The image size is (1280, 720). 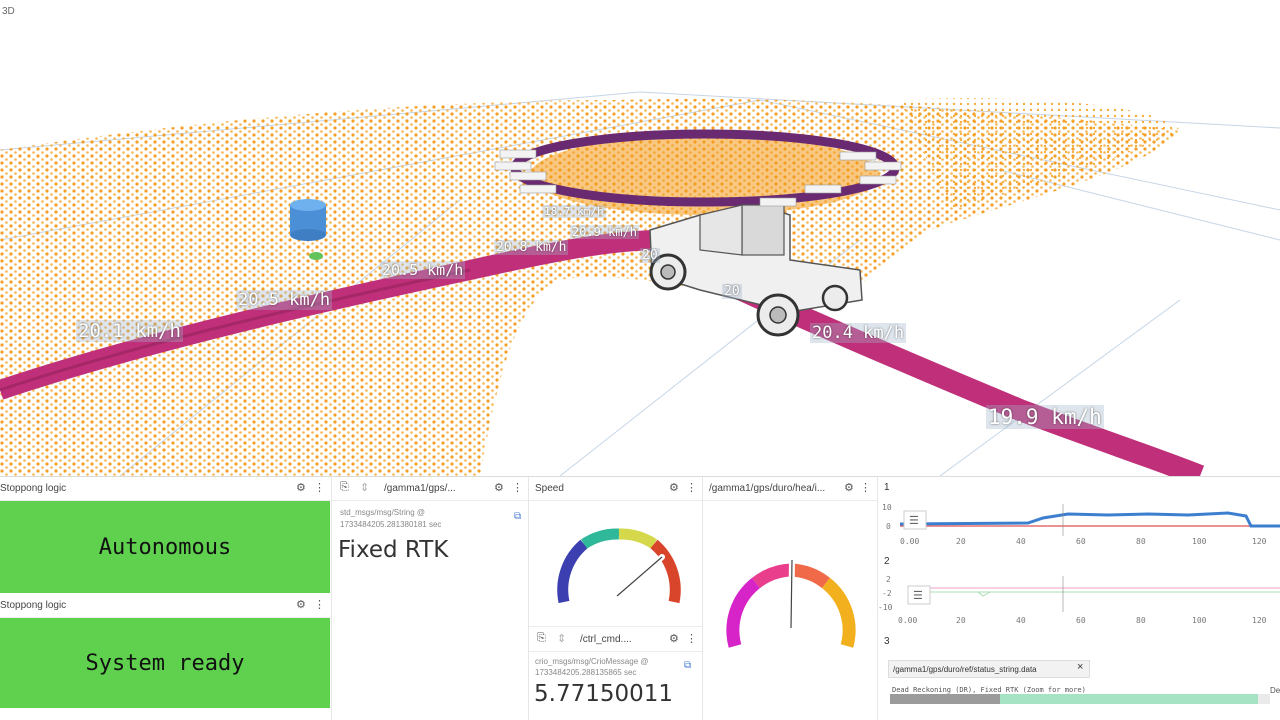 What do you see at coordinates (965, 669) in the screenshot?
I see `plot-tab-label: /gamma1/gps/duro/ref/status_string.data` at bounding box center [965, 669].